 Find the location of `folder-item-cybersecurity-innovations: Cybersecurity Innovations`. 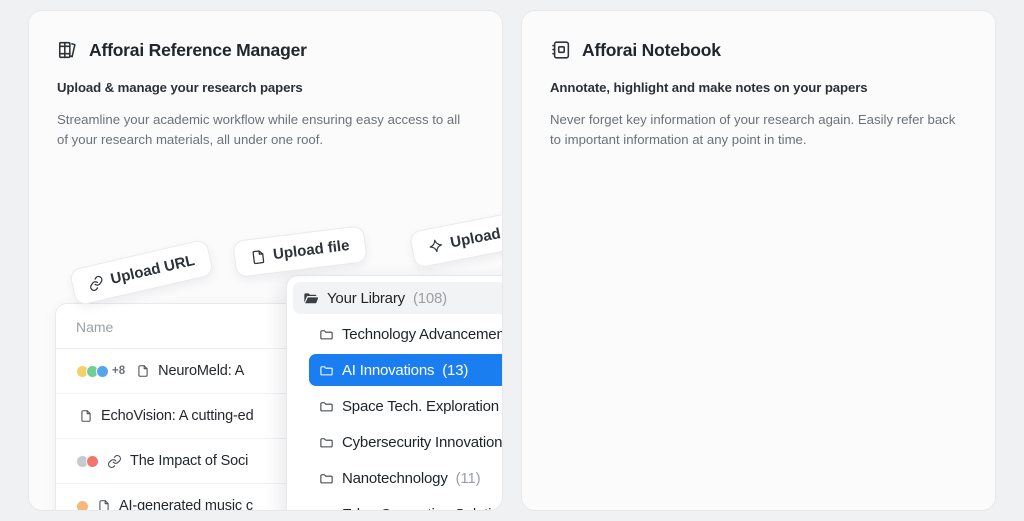

folder-item-cybersecurity-innovations: Cybersecurity Innovations is located at coordinates (406, 442).